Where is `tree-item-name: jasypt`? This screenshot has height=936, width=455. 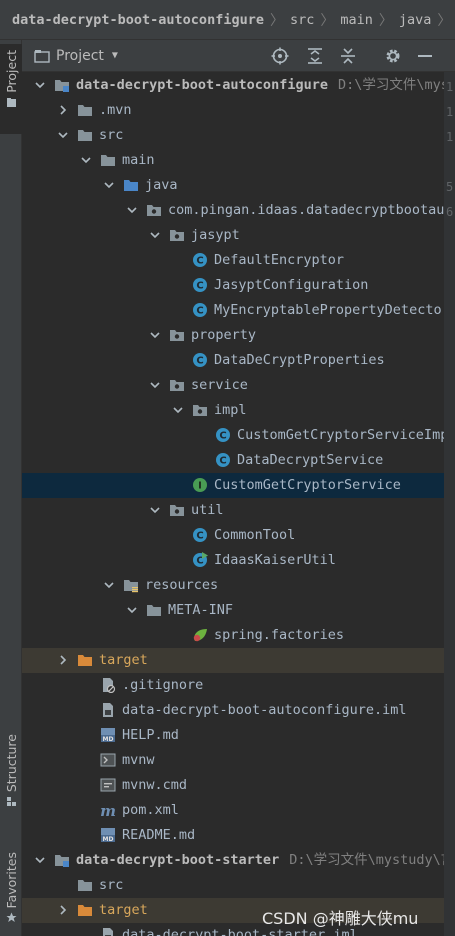 tree-item-name: jasypt is located at coordinates (215, 235).